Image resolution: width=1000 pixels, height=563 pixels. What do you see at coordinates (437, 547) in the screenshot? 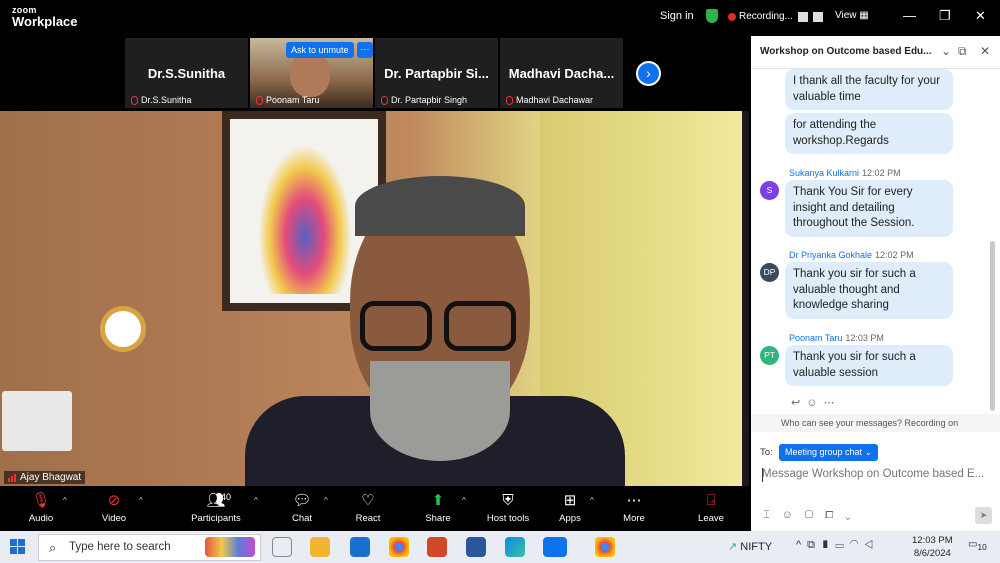
I see `powerpoint-icon` at bounding box center [437, 547].